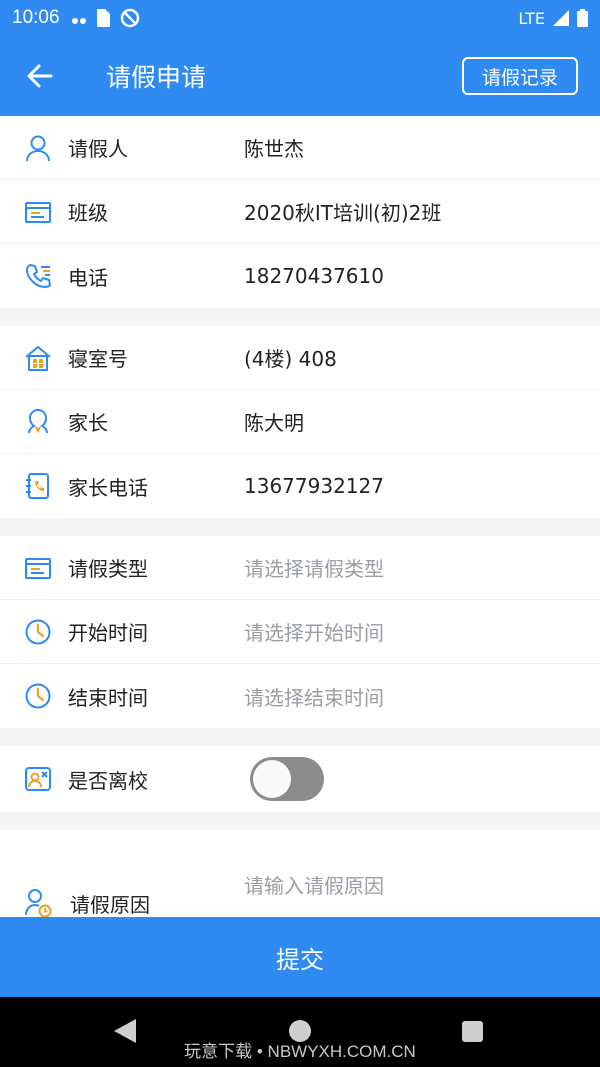 The width and height of the screenshot is (600, 1067). Describe the element at coordinates (343, 213) in the screenshot. I see `class-name: 2020秋IT培训(初)2班` at that location.